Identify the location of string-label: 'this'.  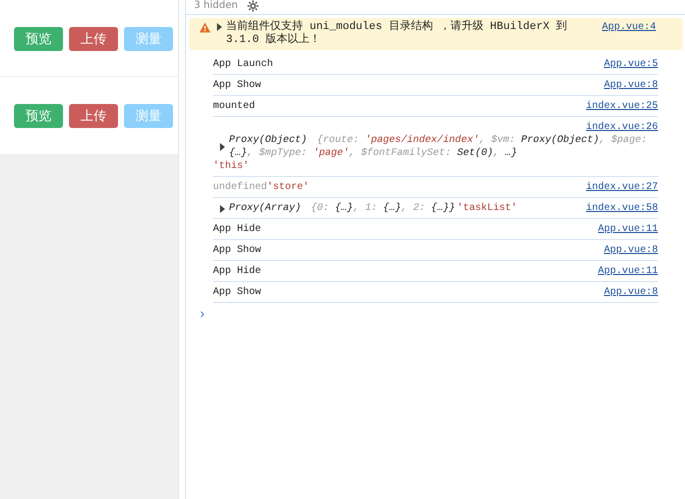
(231, 166).